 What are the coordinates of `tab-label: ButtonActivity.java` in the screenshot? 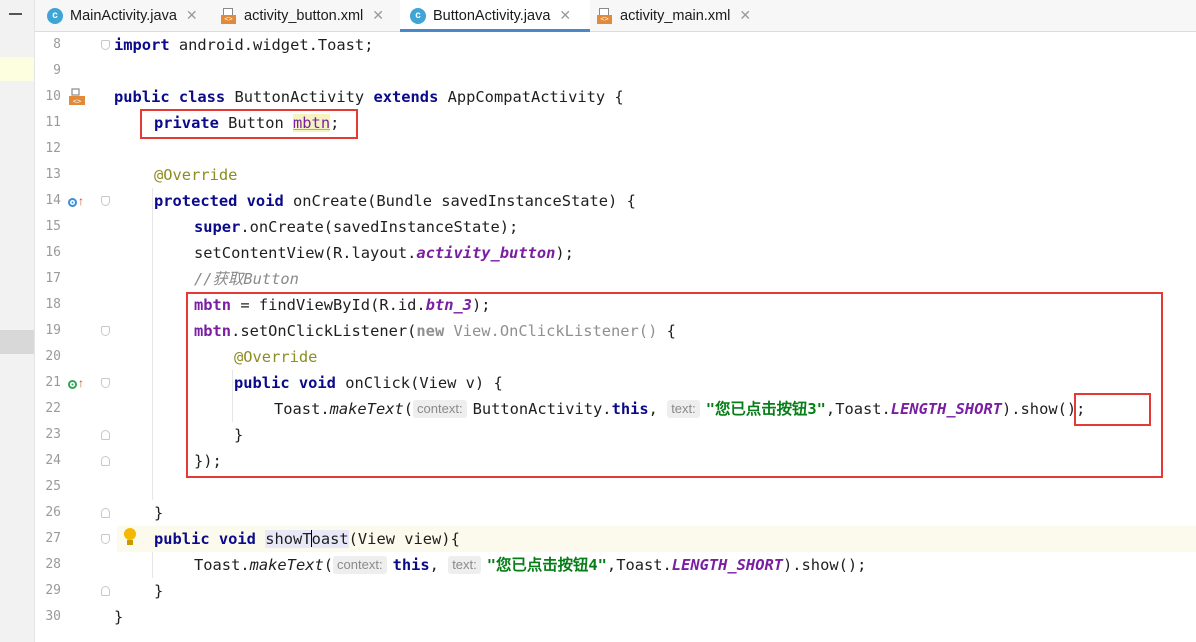 It's located at (492, 15).